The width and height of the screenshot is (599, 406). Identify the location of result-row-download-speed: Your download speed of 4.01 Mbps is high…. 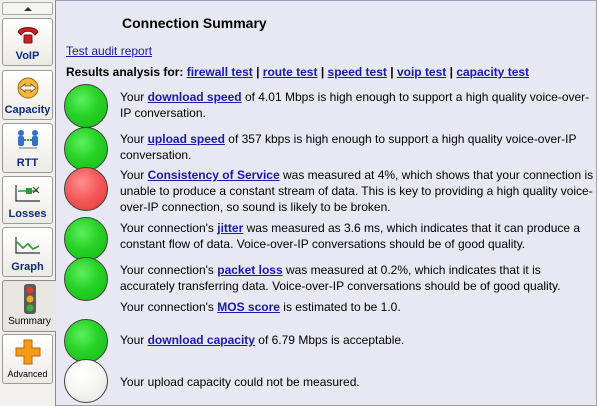
(329, 106).